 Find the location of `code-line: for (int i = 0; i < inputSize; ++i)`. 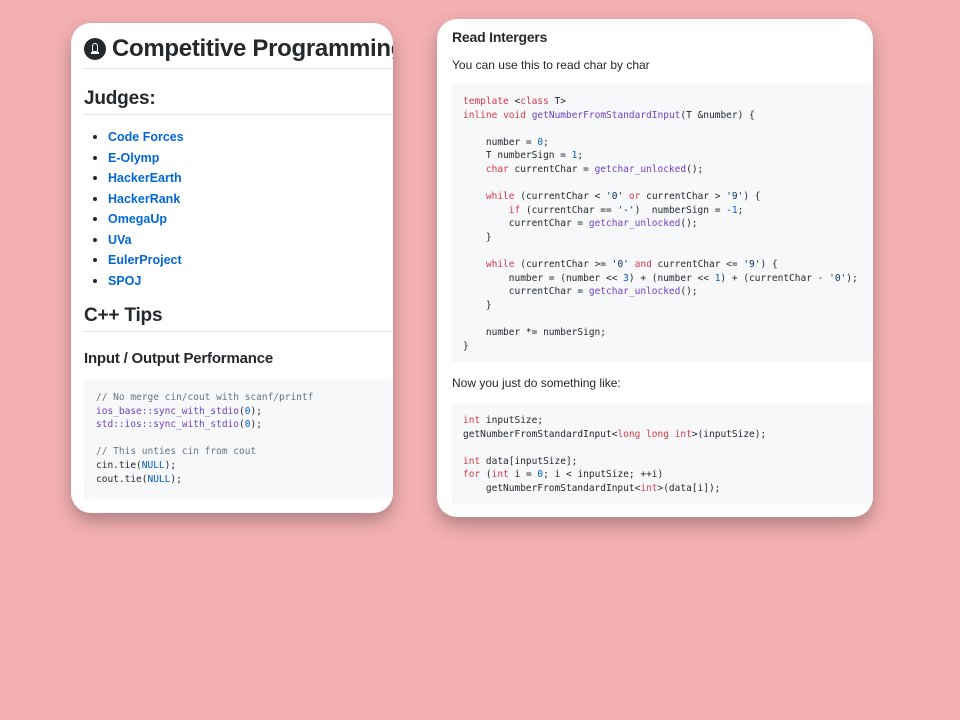

code-line: for (int i = 0; i < inputSize; ++i) is located at coordinates (563, 475).